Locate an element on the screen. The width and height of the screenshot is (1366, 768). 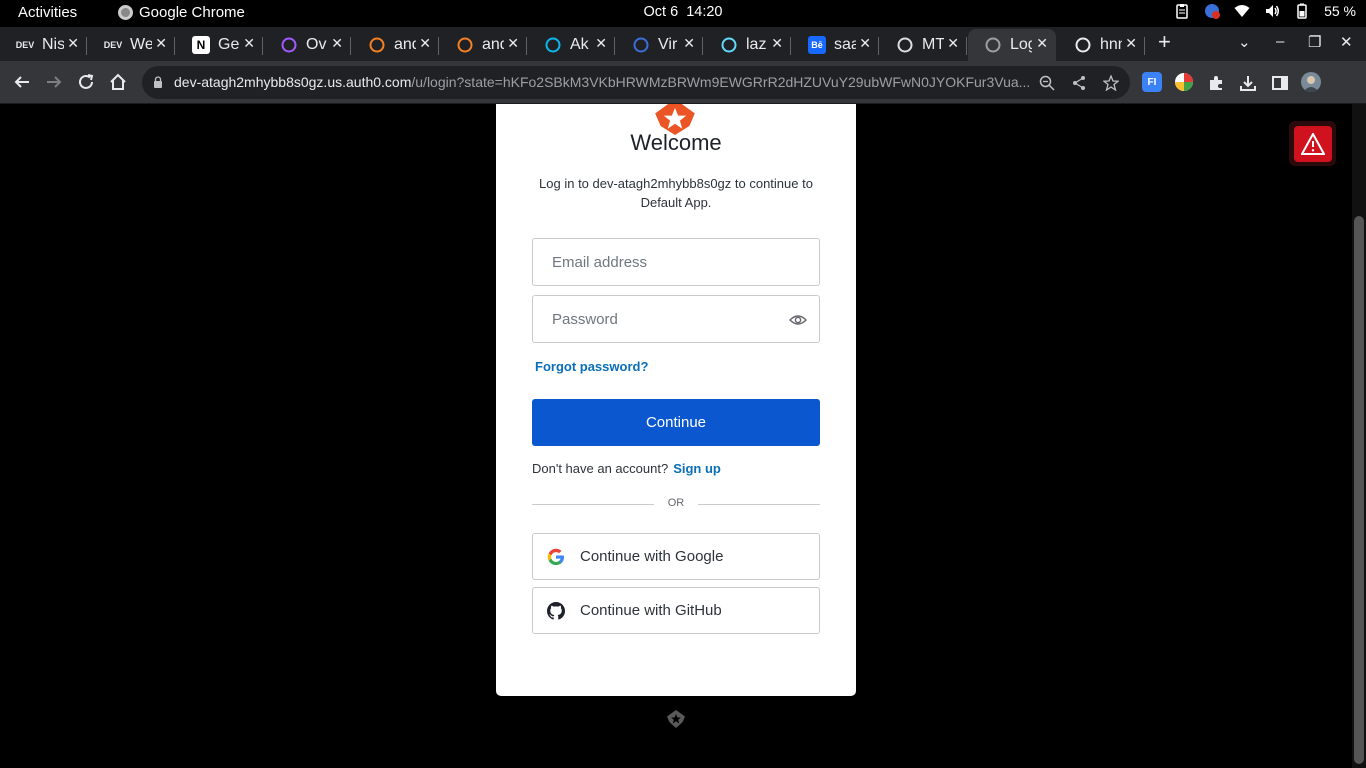
extension-color-icon is located at coordinates (1184, 82).